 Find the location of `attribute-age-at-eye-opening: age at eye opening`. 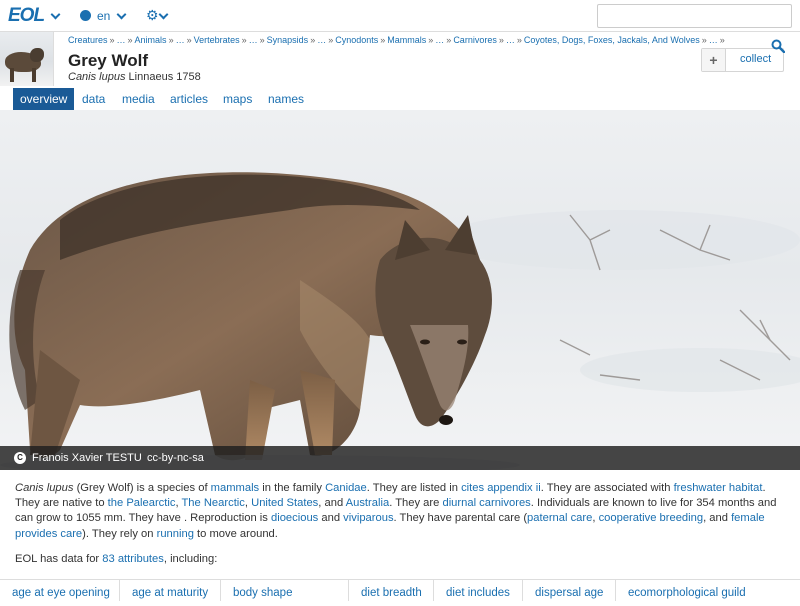

attribute-age-at-eye-opening: age at eye opening is located at coordinates (60, 590).